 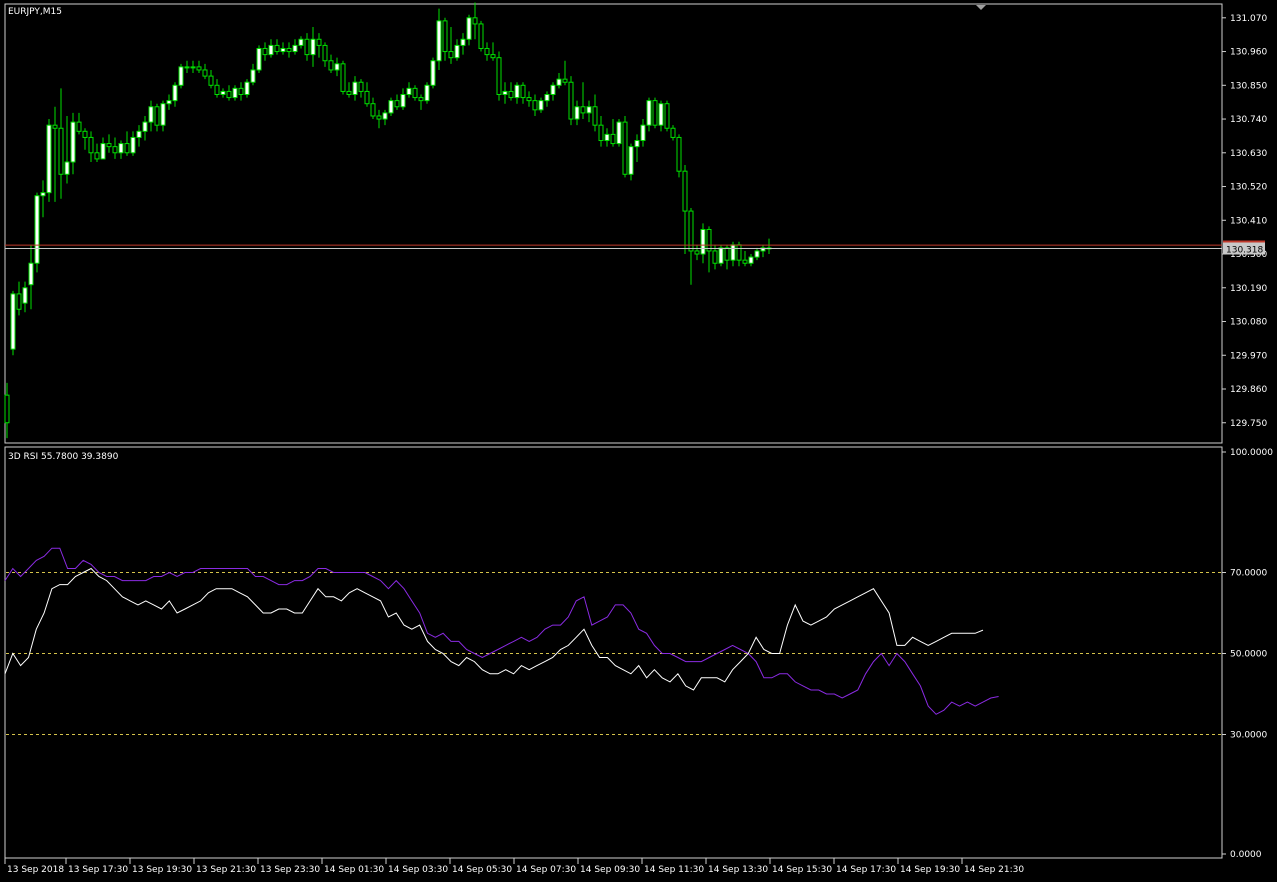 I want to click on time-tick-label: 14 Sep 07:30, so click(x=546, y=870).